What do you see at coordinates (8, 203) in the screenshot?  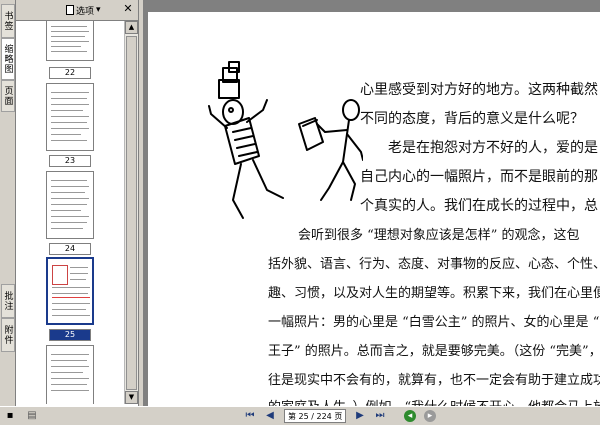 I see `navigation-tab-strip: 书签 缩略图 页面 批注 附件` at bounding box center [8, 203].